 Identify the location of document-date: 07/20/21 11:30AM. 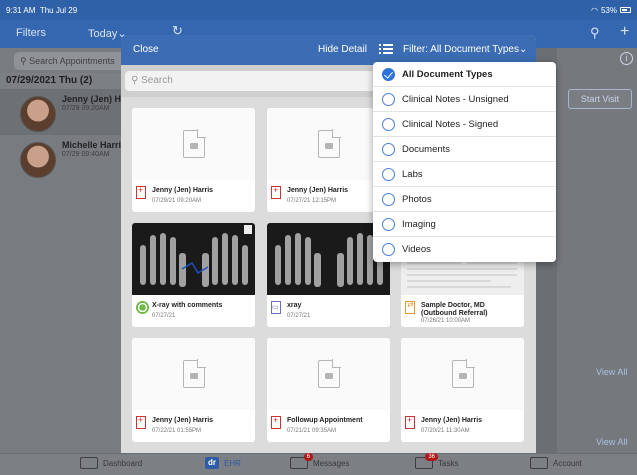
(445, 431).